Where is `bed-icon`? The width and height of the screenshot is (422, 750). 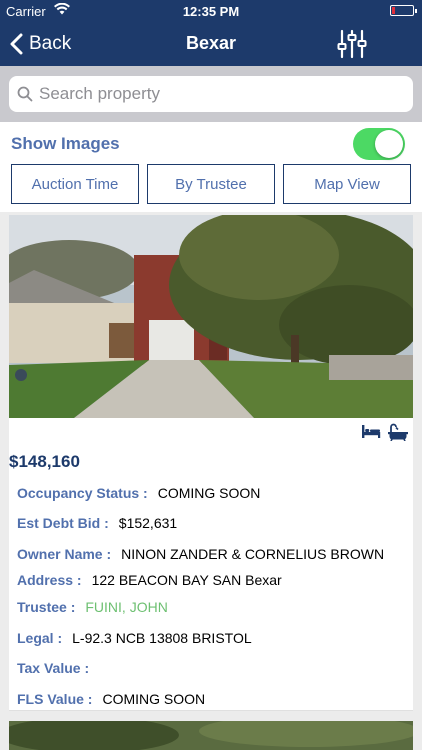
bed-icon is located at coordinates (371, 431).